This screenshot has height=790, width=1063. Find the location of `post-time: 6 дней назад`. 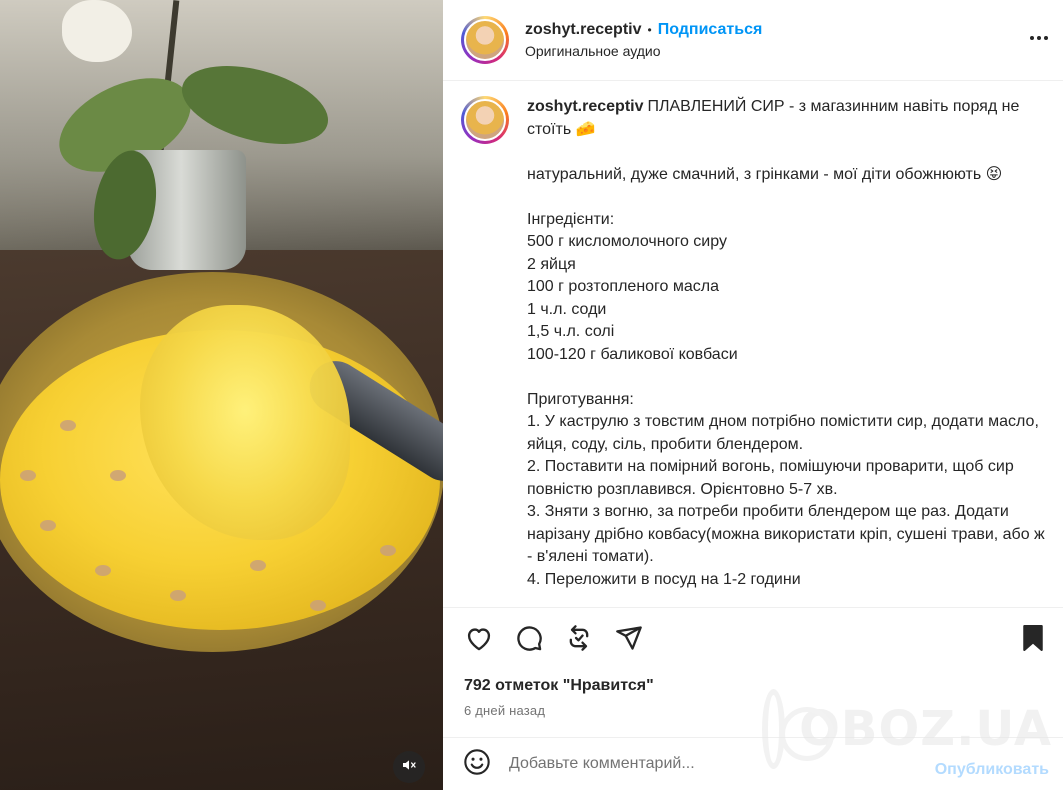

post-time: 6 дней назад is located at coordinates (504, 710).